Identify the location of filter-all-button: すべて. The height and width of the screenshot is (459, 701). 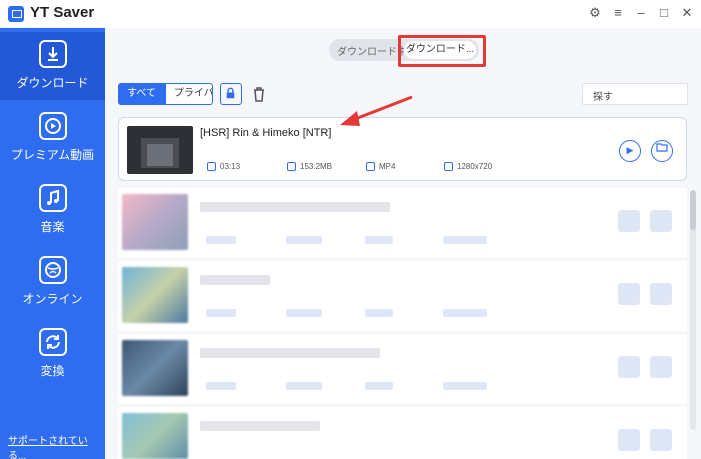
(141, 94).